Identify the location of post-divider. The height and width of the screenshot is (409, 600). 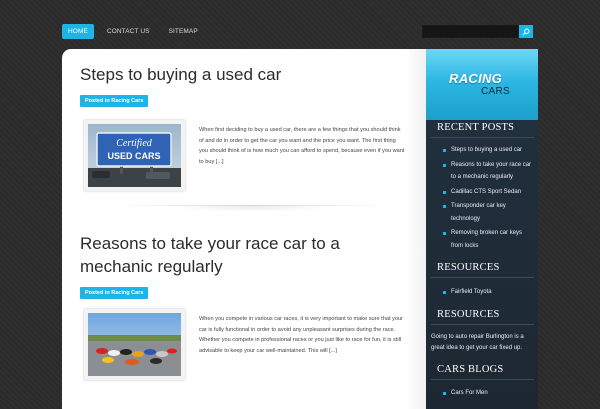
(252, 208).